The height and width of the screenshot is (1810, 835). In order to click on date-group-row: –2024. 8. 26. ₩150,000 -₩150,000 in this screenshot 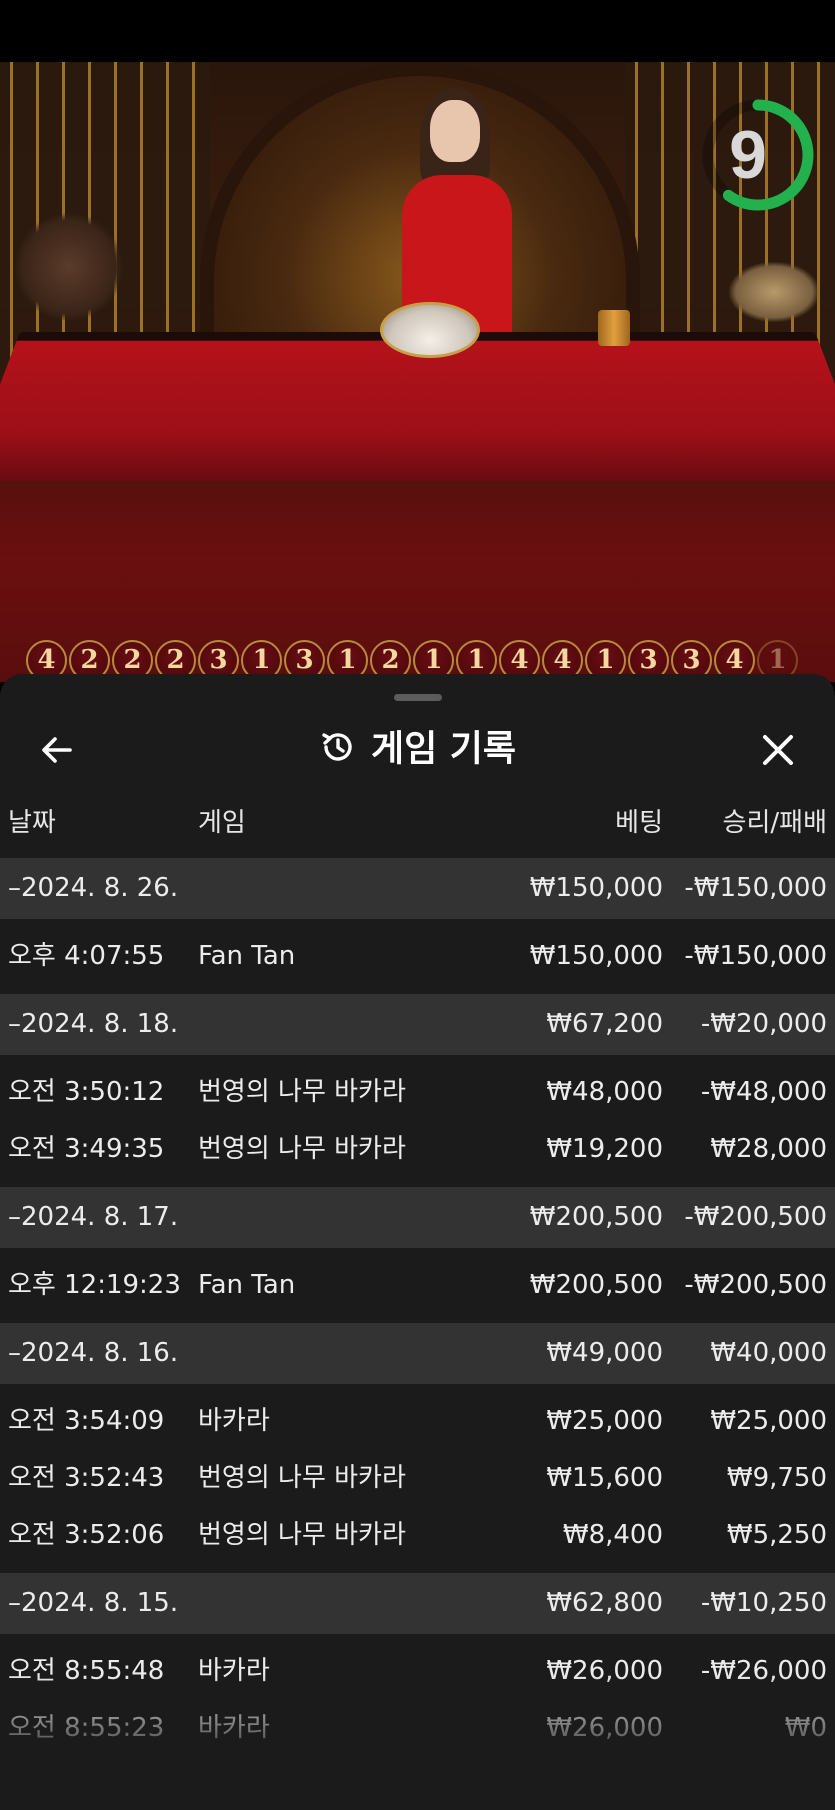, I will do `click(417, 888)`.